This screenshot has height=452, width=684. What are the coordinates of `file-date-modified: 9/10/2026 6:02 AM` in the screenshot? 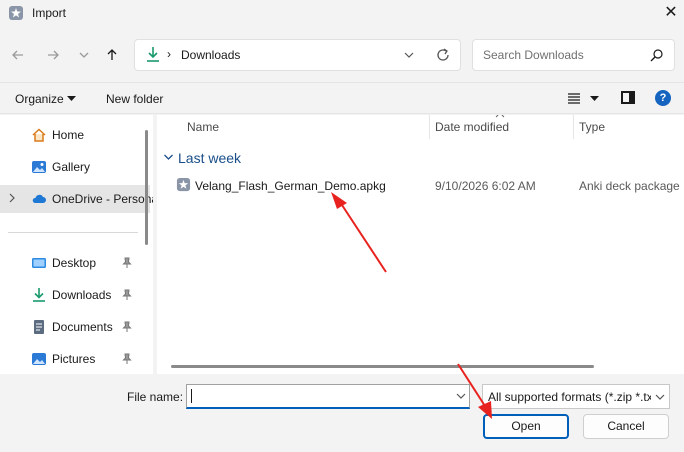 It's located at (485, 186).